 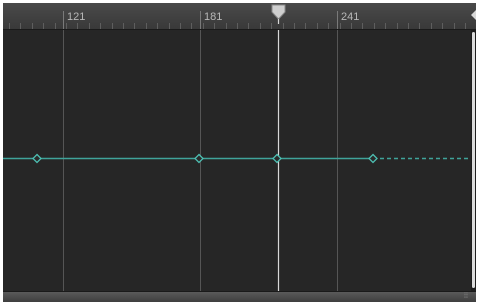 What do you see at coordinates (239, 296) in the screenshot?
I see `horizontal-scrollbar: ⁞⁞` at bounding box center [239, 296].